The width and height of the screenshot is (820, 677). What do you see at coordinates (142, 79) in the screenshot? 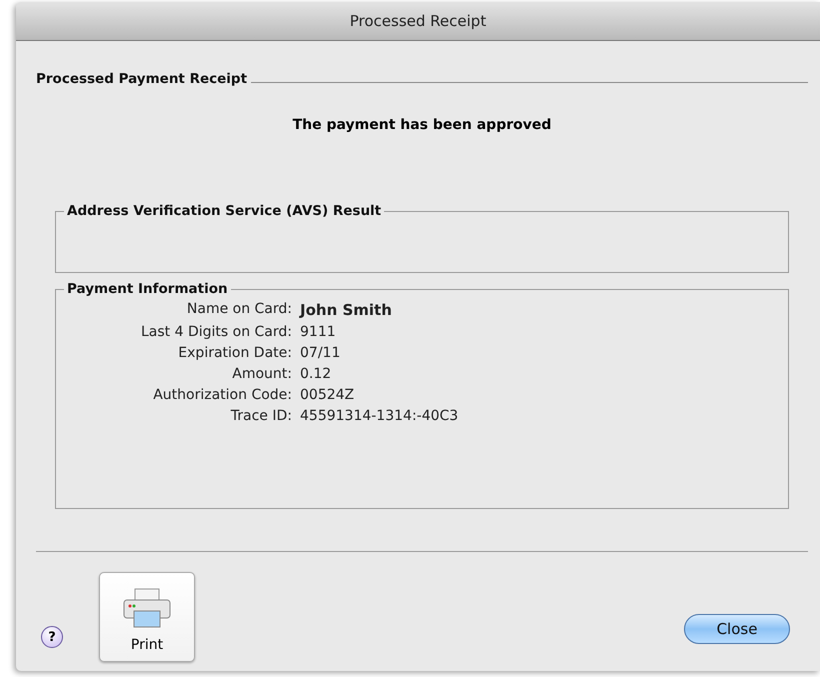
I see `section-title: Processed Payment Receipt` at bounding box center [142, 79].